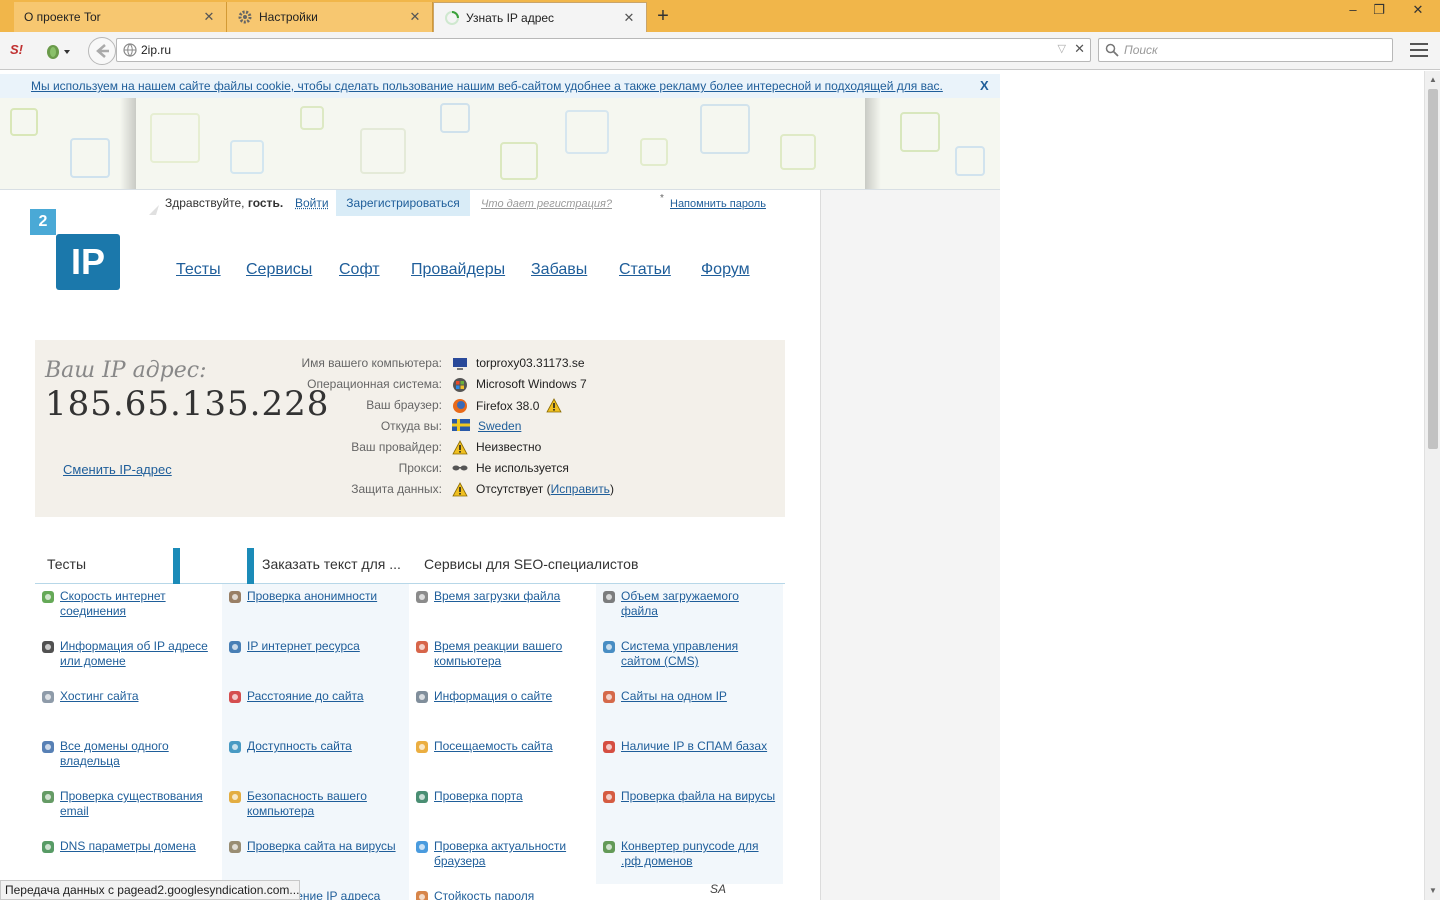 Image resolution: width=1440 pixels, height=900 pixels. I want to click on country-link: Sweden, so click(499, 426).